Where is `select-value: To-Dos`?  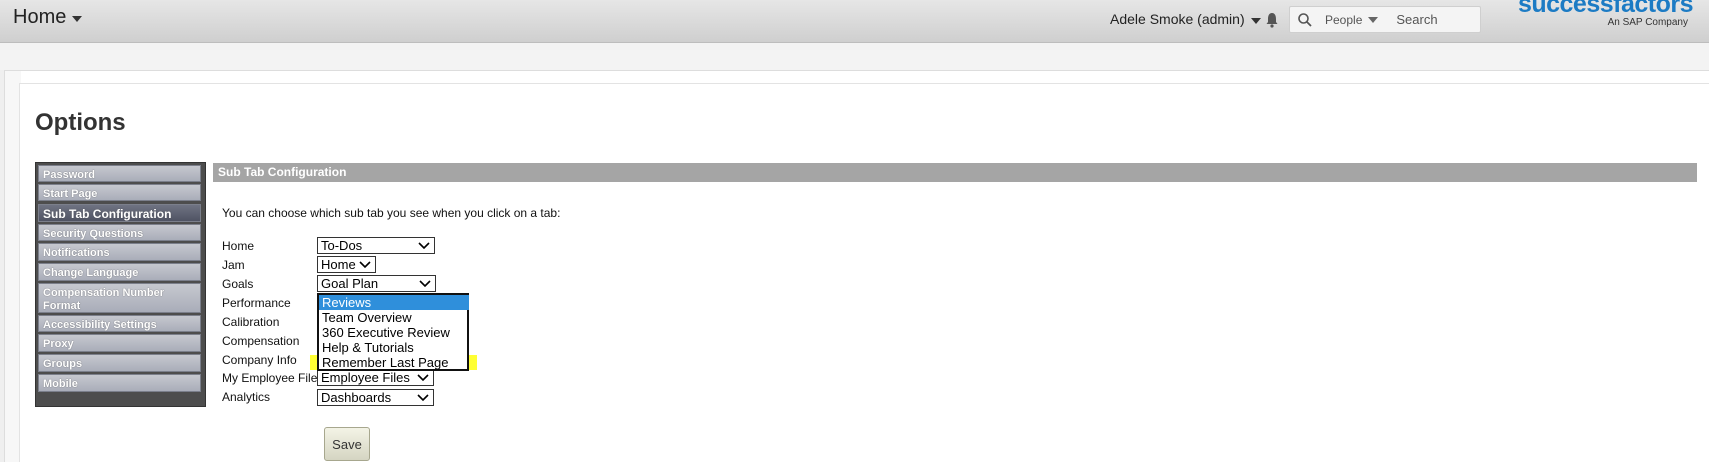
select-value: To-Dos is located at coordinates (342, 245).